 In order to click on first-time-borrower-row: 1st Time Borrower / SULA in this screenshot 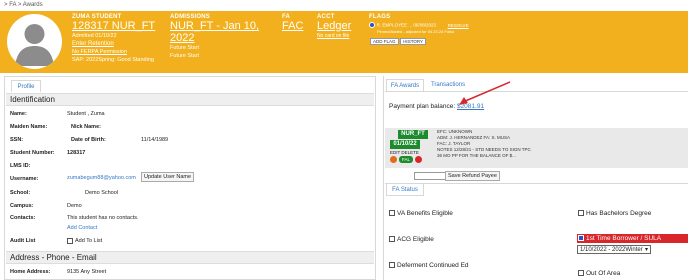, I will do `click(632, 238)`.